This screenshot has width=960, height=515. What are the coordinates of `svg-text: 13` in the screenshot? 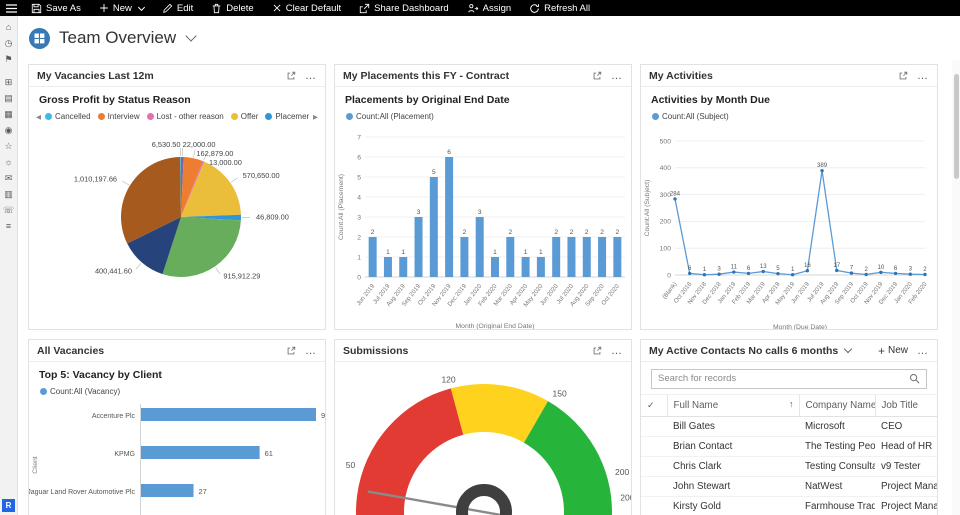 It's located at (763, 266).